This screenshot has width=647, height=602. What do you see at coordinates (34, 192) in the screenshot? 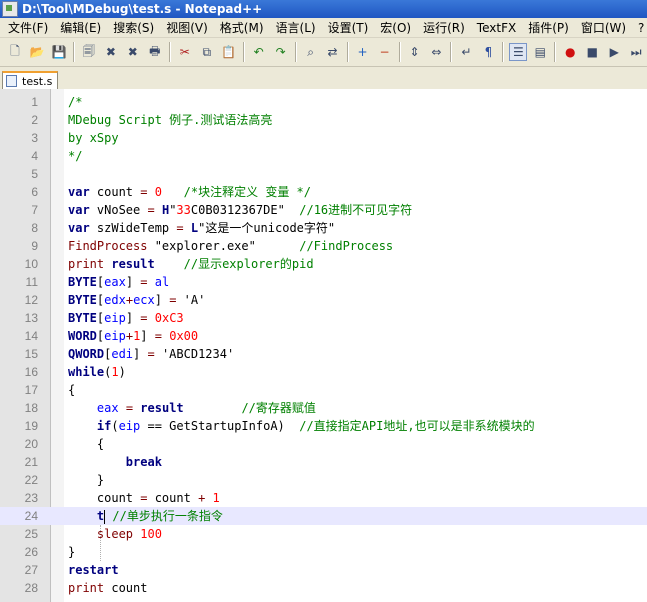
I see `line-number: 6` at bounding box center [34, 192].